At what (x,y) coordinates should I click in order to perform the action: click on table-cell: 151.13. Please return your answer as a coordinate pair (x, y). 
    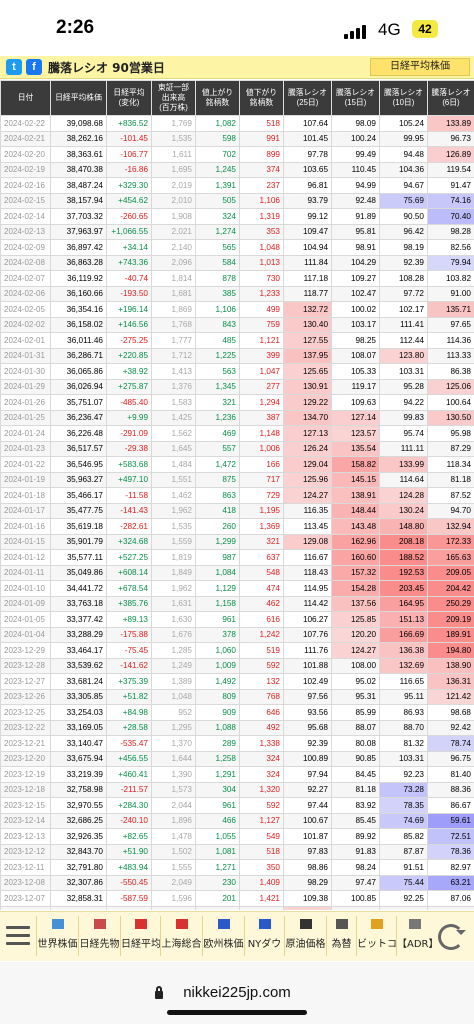
    Looking at the image, I should click on (403, 619).